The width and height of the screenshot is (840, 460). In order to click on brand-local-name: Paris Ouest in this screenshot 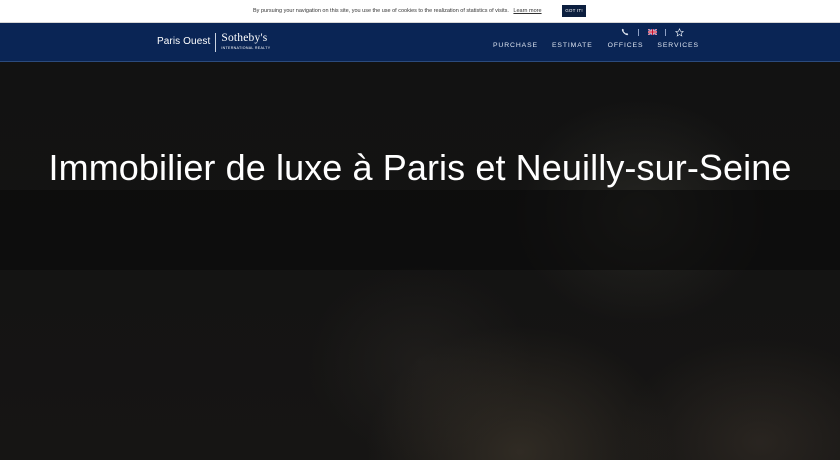, I will do `click(184, 41)`.